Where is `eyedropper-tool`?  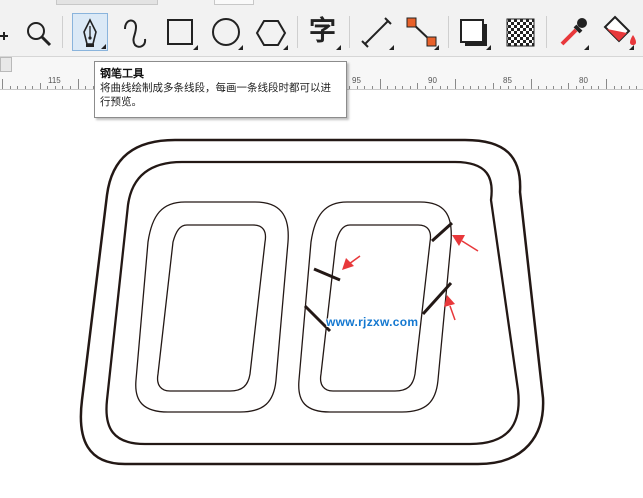 eyedropper-tool is located at coordinates (572, 32).